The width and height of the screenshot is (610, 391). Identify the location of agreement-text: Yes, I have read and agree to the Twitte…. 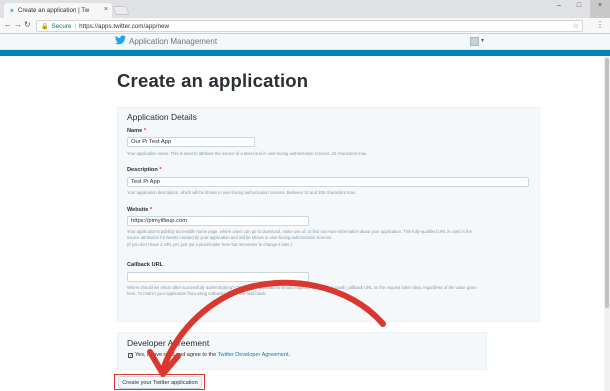
(212, 355).